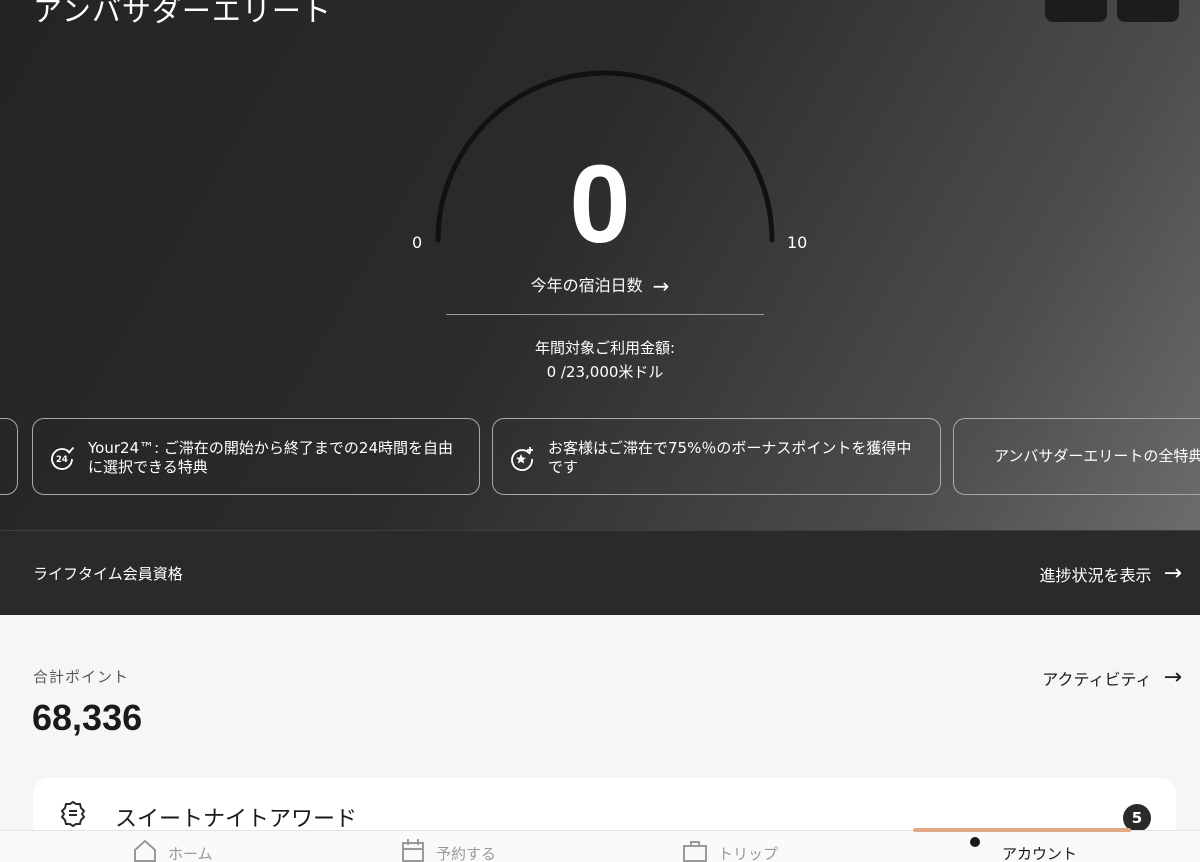 Image resolution: width=1200 pixels, height=862 pixels. What do you see at coordinates (1097, 679) in the screenshot?
I see `activity-label: アクティビティ` at bounding box center [1097, 679].